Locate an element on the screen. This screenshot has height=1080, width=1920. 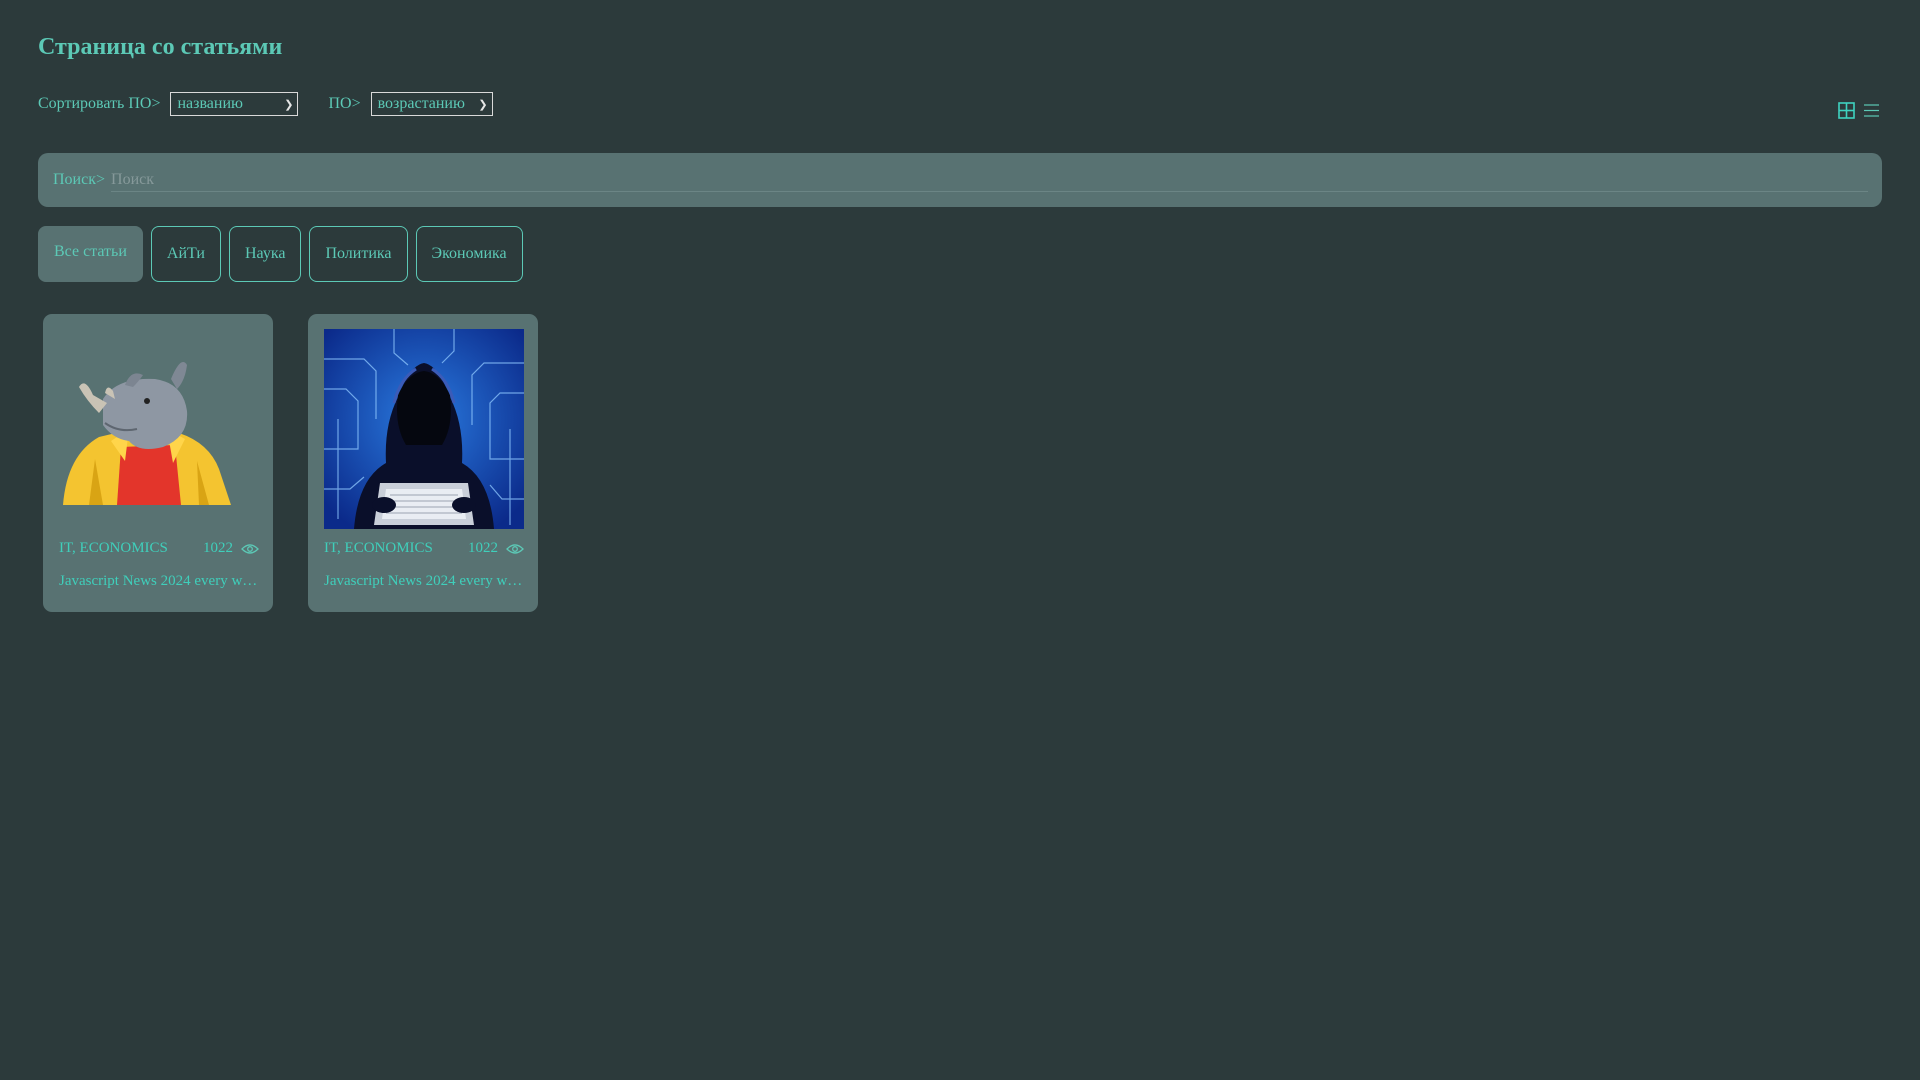
tab-all-articles: Все статьи is located at coordinates (90, 254).